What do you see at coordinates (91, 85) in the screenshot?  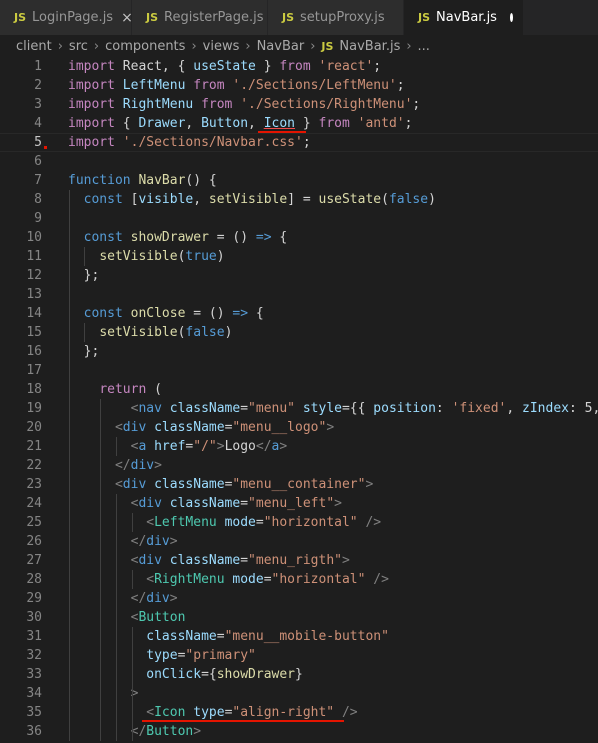 I see `code-token: import` at bounding box center [91, 85].